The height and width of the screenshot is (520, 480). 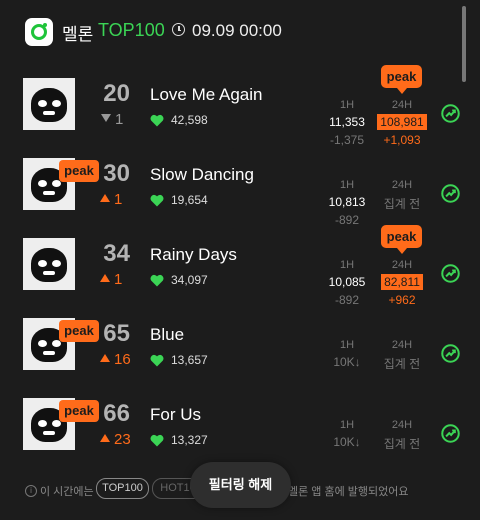 What do you see at coordinates (189, 120) in the screenshot?
I see `like-count: 42,598` at bounding box center [189, 120].